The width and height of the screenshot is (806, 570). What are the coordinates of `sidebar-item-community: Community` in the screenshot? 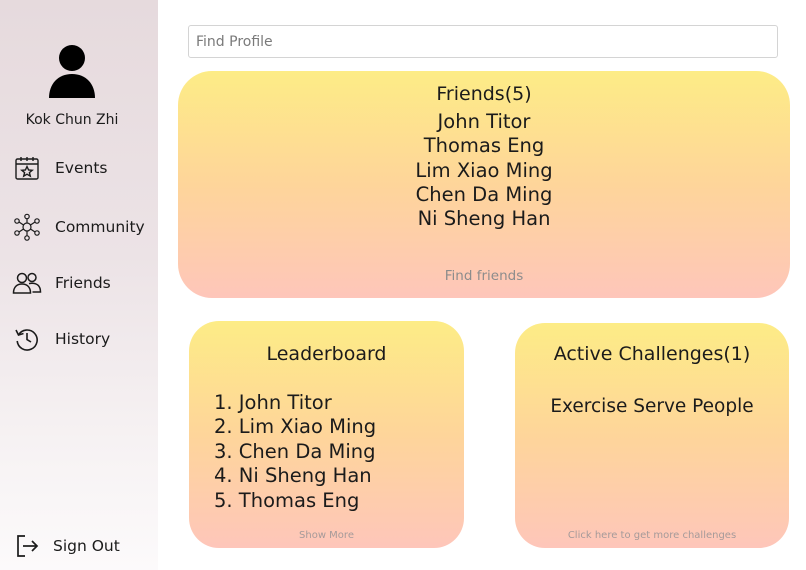 It's located at (85, 227).